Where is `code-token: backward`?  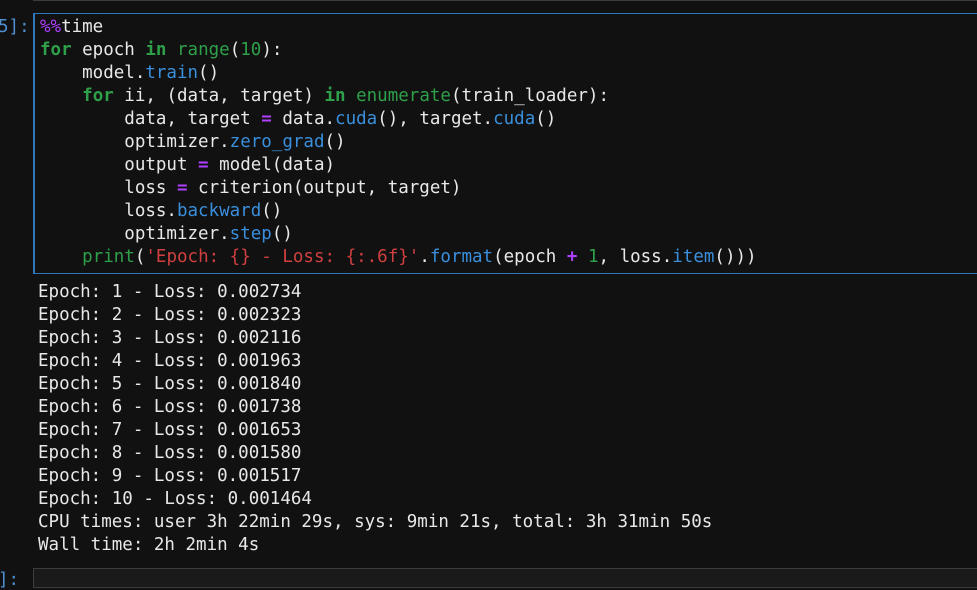
code-token: backward is located at coordinates (219, 211).